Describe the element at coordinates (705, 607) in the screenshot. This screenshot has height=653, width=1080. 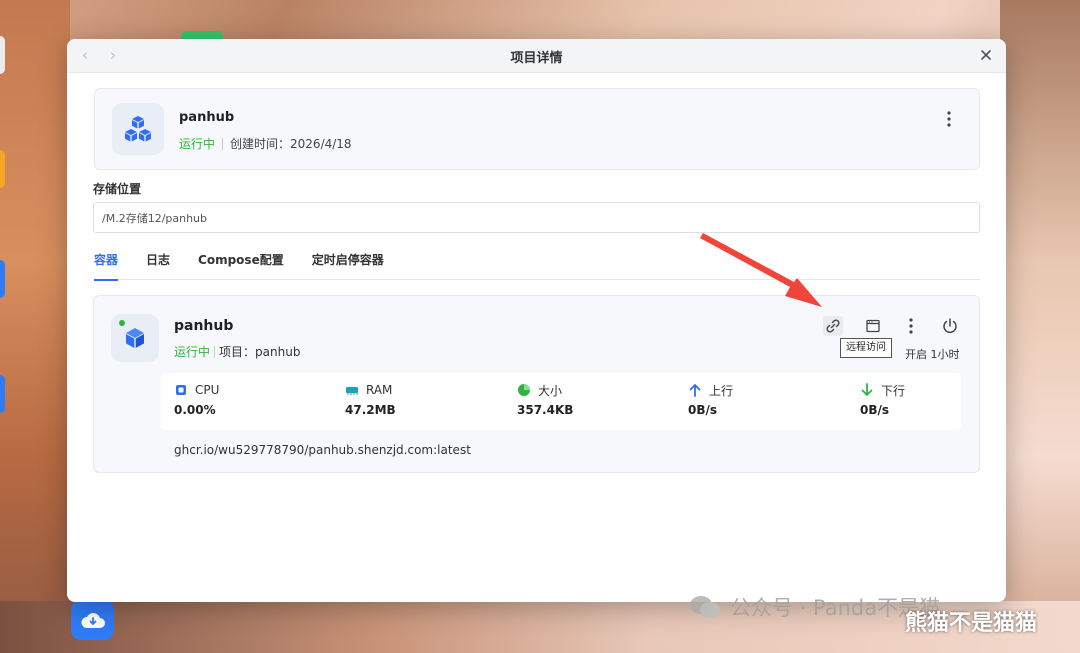
I see `wechat-icon` at that location.